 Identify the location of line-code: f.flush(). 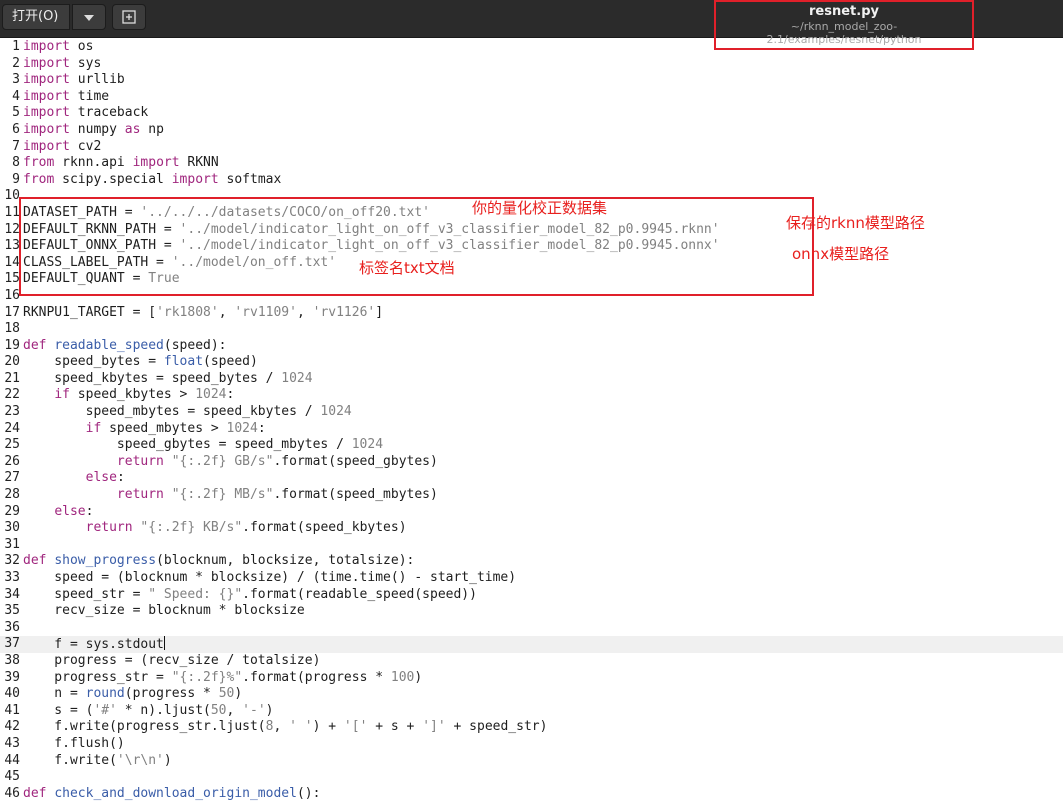
(74, 744).